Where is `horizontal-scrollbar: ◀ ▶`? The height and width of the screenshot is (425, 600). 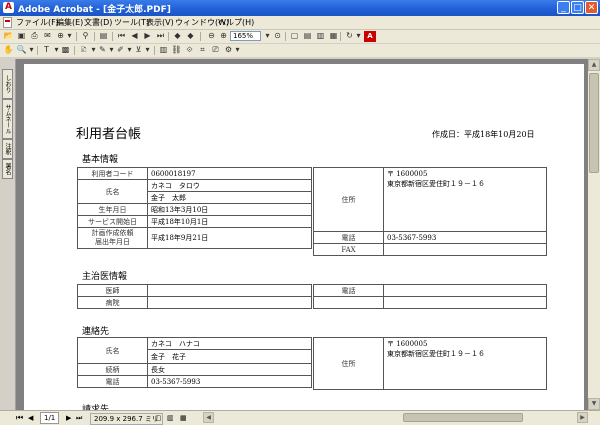
horizontal-scrollbar: ◀ ▶ is located at coordinates (401, 417).